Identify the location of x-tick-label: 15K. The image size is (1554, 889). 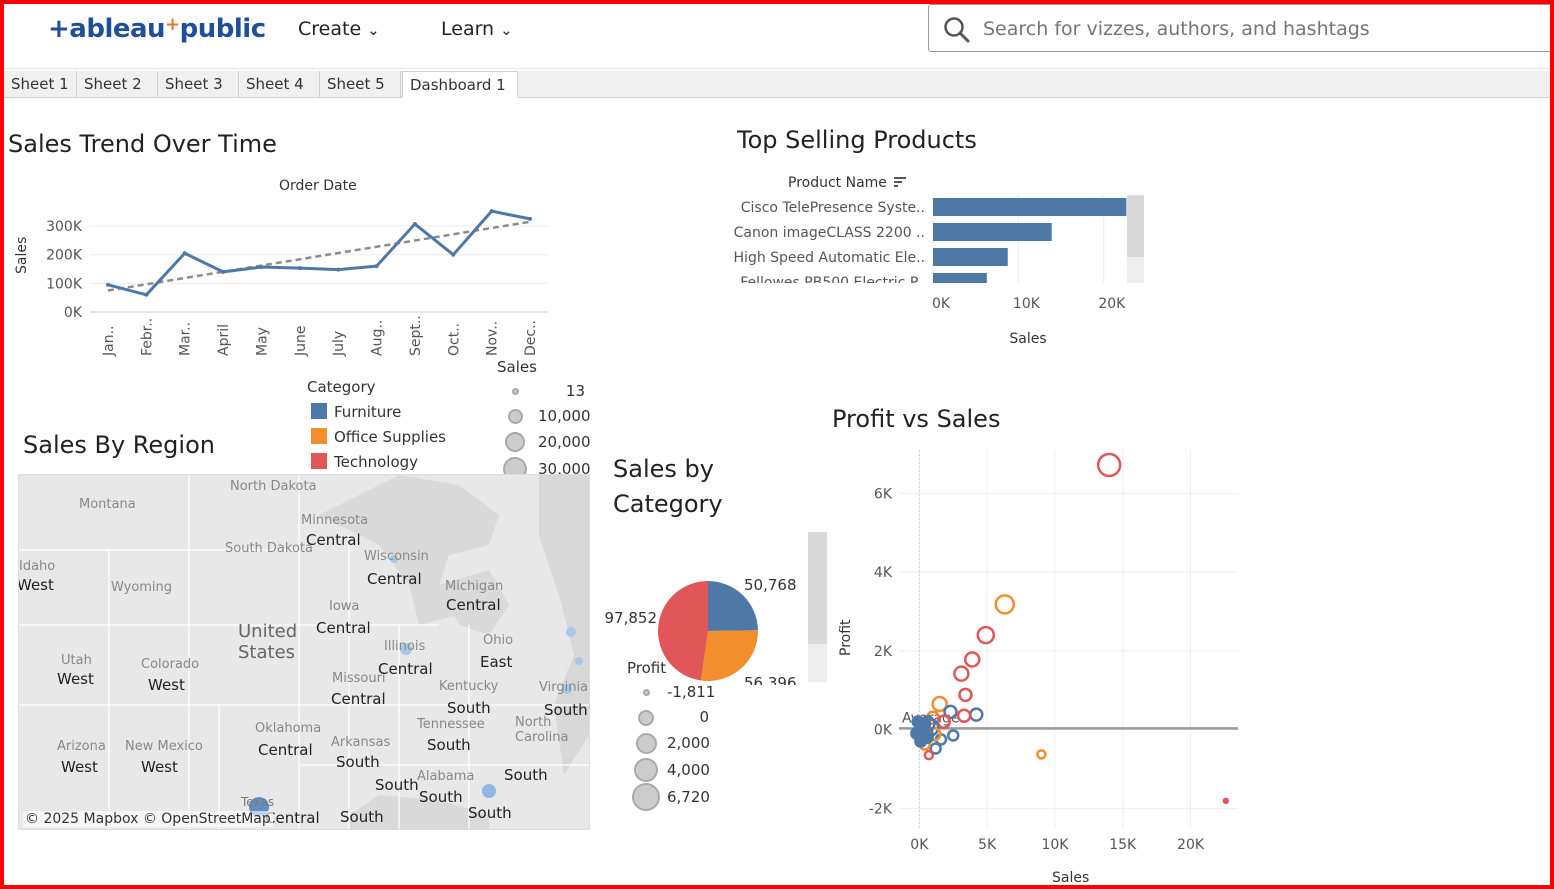
(1123, 845).